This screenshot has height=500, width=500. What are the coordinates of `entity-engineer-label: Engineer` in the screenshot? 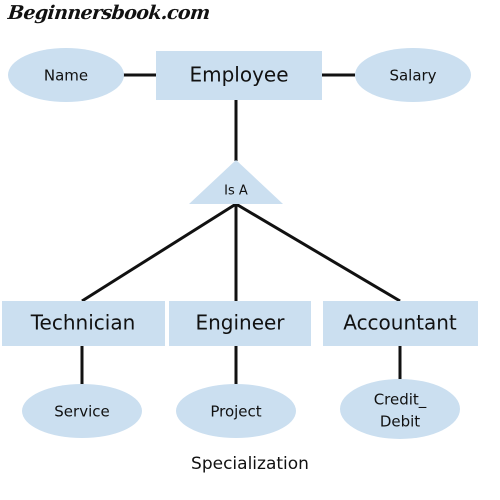 It's located at (240, 323).